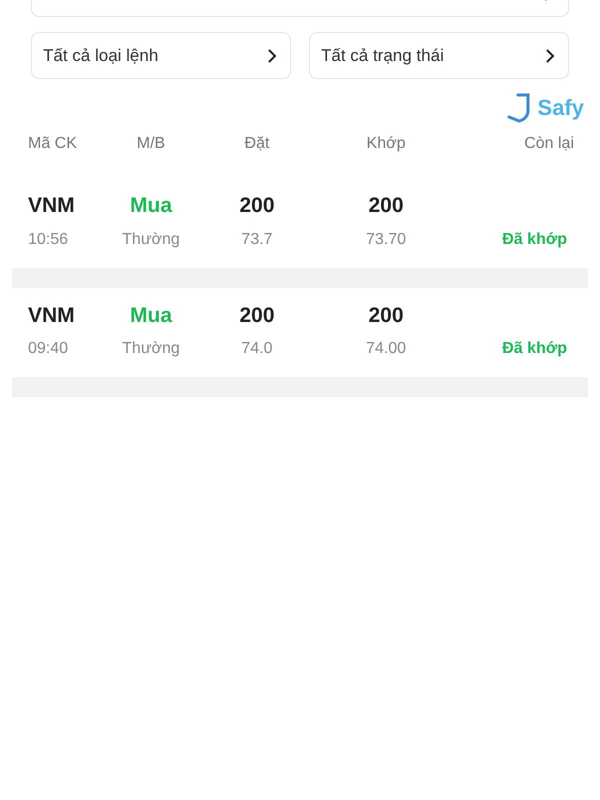  Describe the element at coordinates (519, 108) in the screenshot. I see `logo-icon` at that location.